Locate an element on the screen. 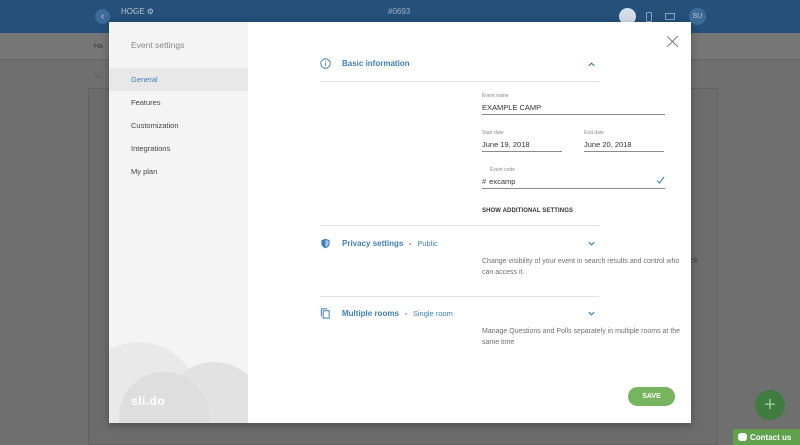 This screenshot has width=800, height=445. close-icon is located at coordinates (672, 41).